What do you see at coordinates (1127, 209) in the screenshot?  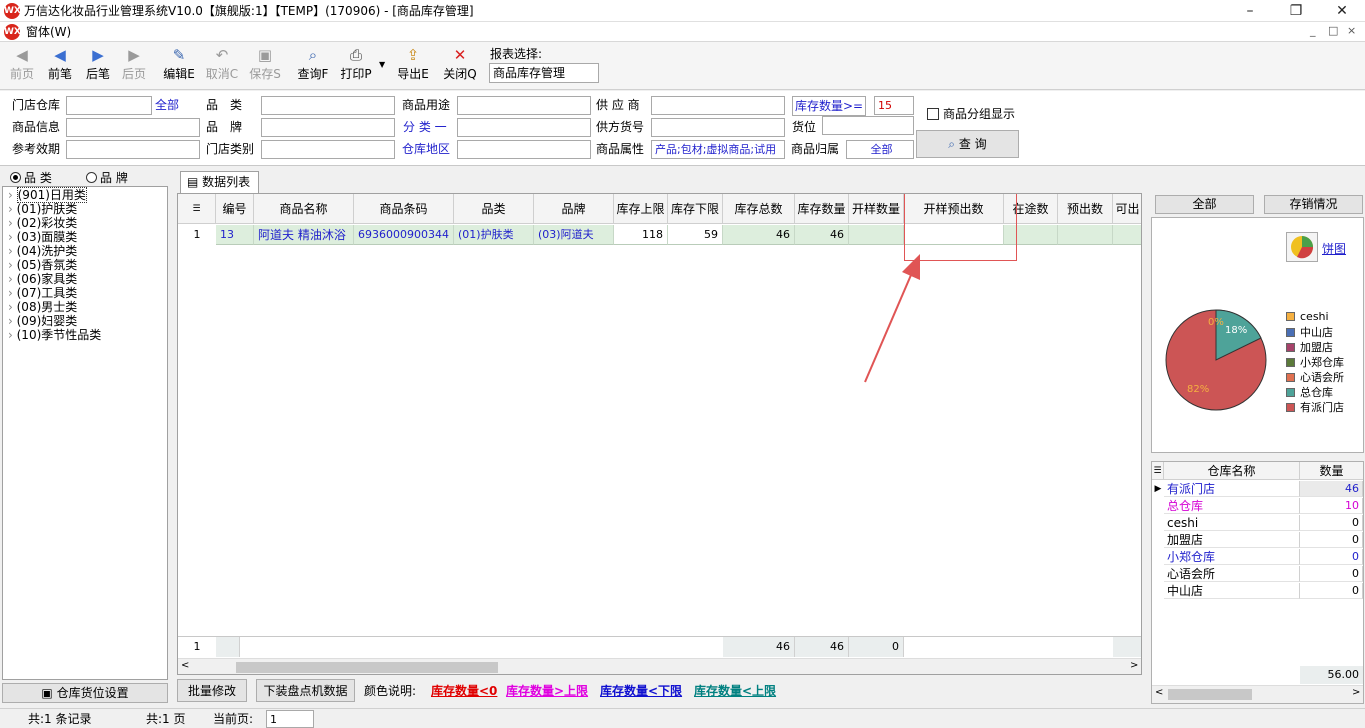 I see `col-header: 可出` at bounding box center [1127, 209].